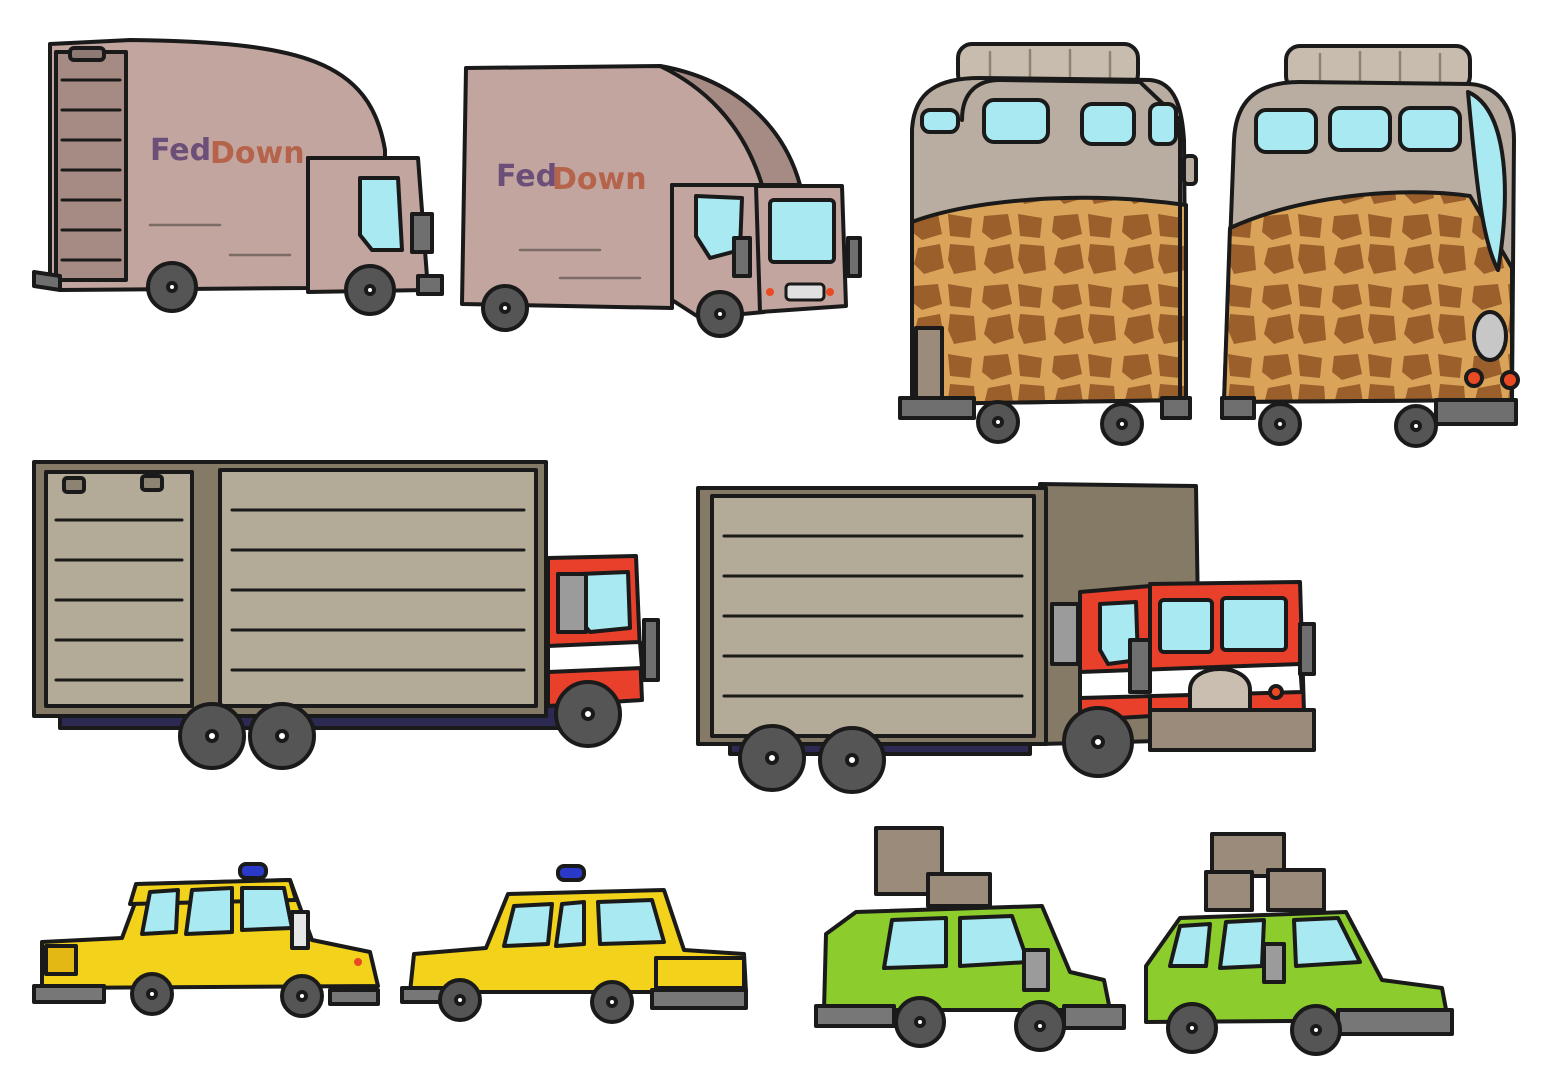 The image size is (1562, 1080). What do you see at coordinates (1048, 244) in the screenshot?
I see `giraffe-bus-side` at bounding box center [1048, 244].